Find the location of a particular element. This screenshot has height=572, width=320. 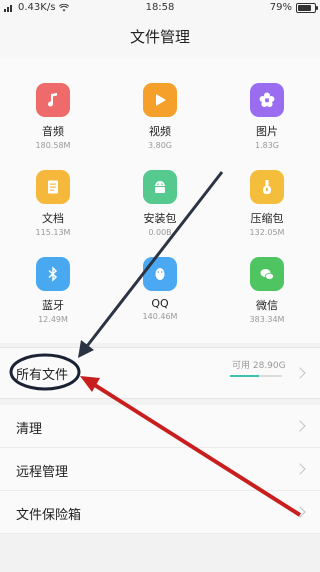

music-note-icon is located at coordinates (53, 100).